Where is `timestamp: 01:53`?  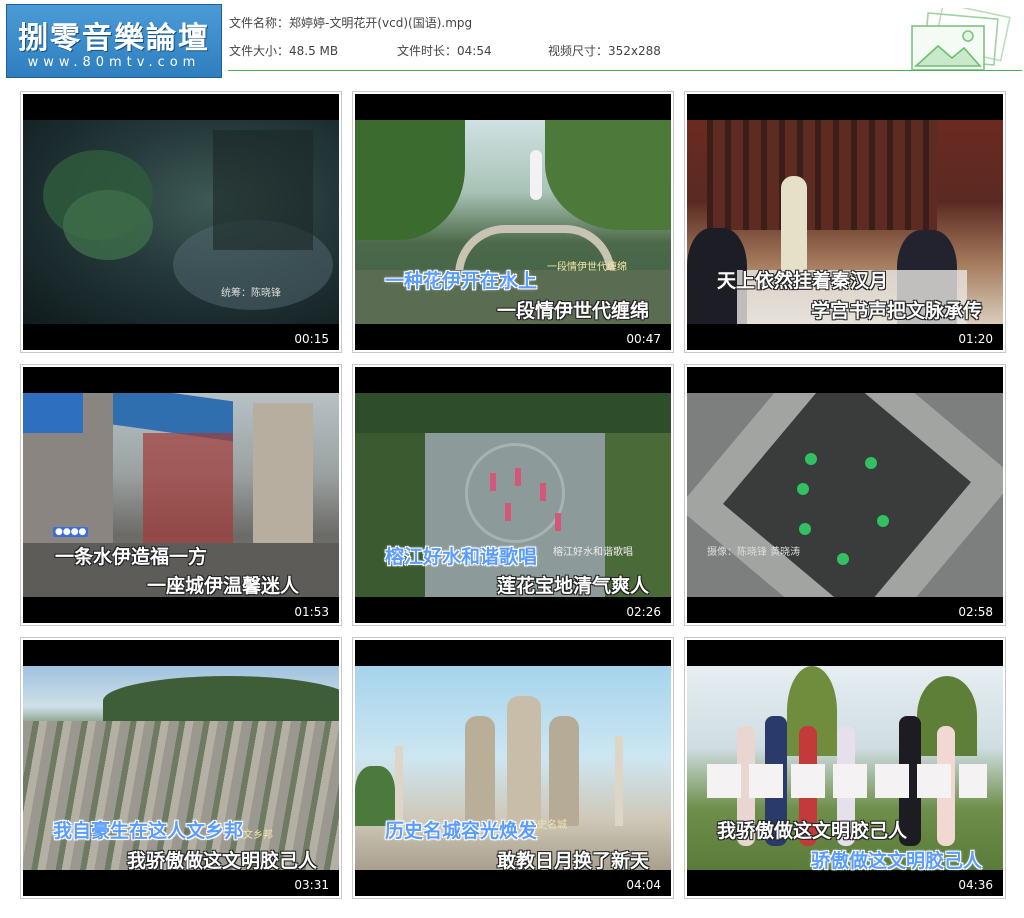 timestamp: 01:53 is located at coordinates (311, 612).